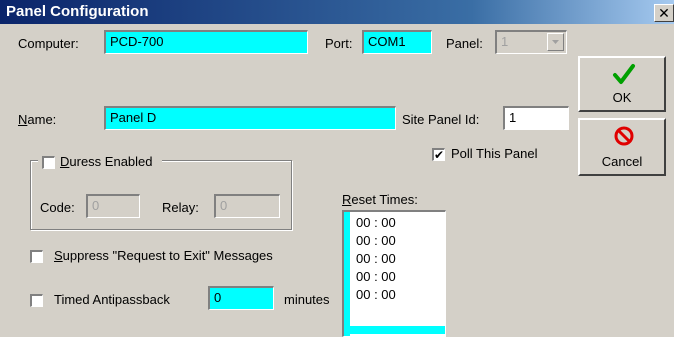 The height and width of the screenshot is (337, 674). What do you see at coordinates (58, 255) in the screenshot?
I see `suppress-label-mnemonic: S` at bounding box center [58, 255].